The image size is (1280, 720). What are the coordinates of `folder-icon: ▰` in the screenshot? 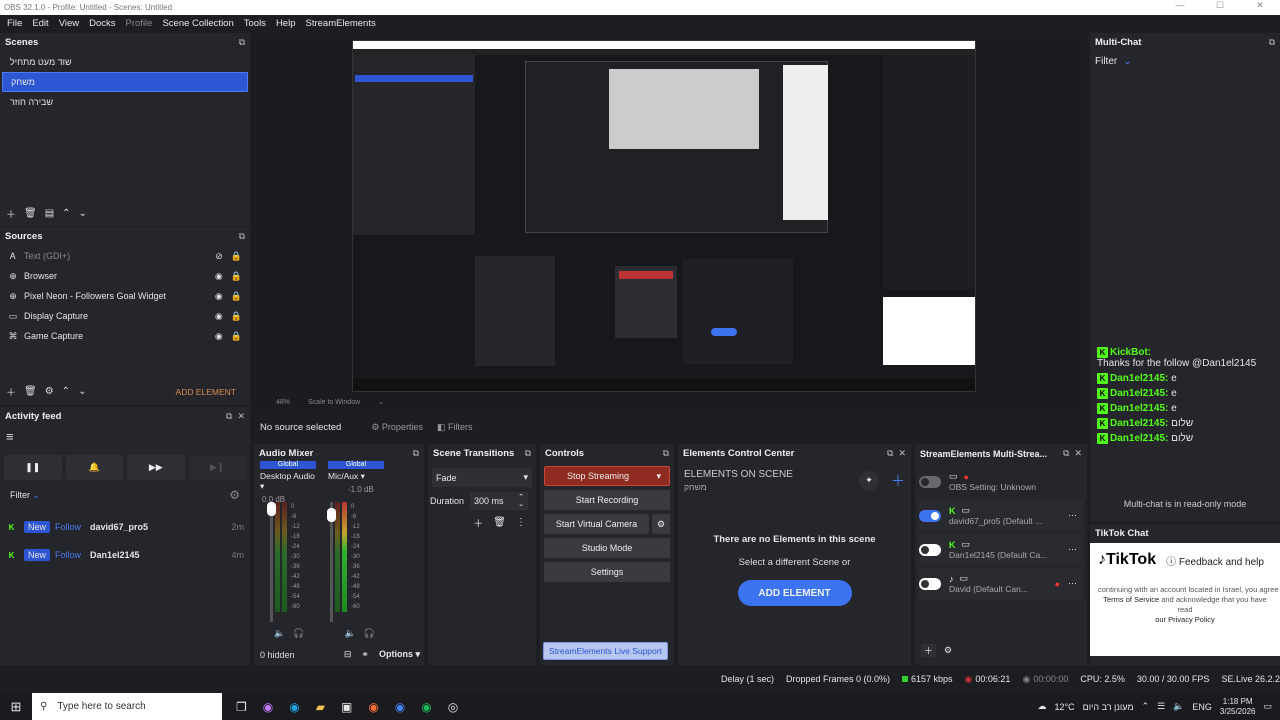 It's located at (320, 707).